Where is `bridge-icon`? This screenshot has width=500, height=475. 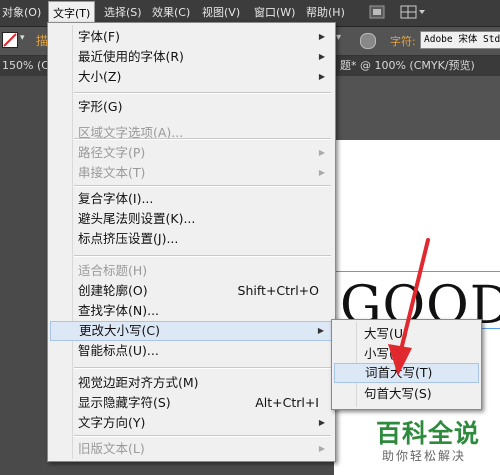 bridge-icon is located at coordinates (377, 12).